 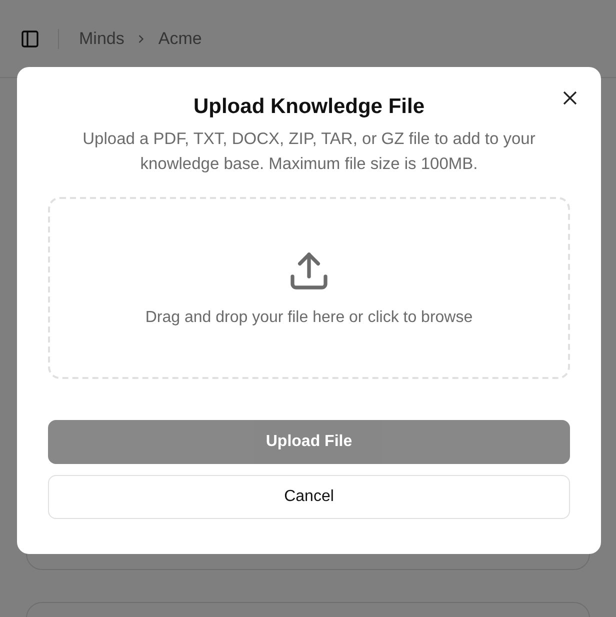 I want to click on dropzone-hint: Drag and drop your file here or click to browse, so click(x=309, y=318).